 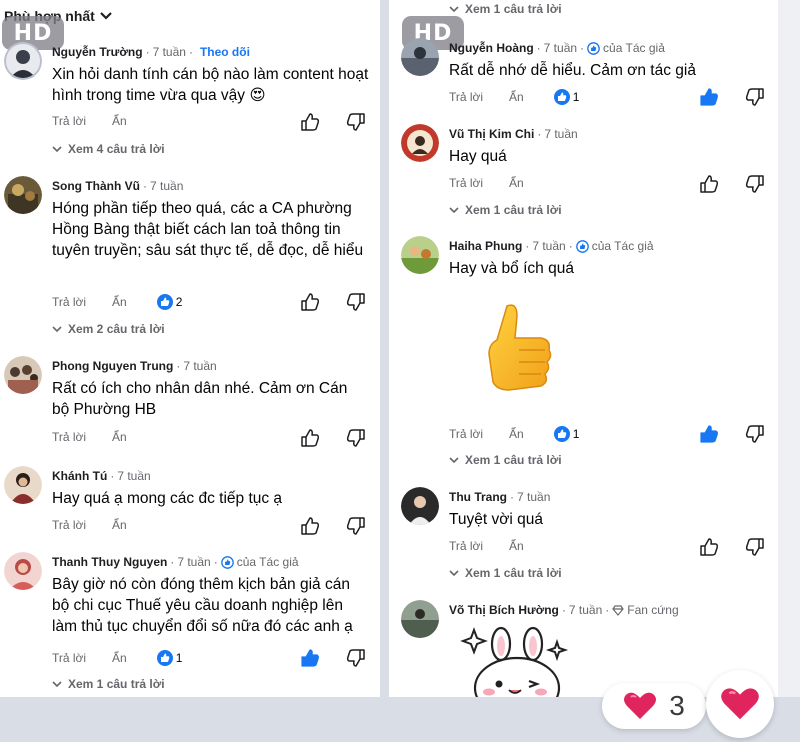 I want to click on comment-actions: Trả lời Ẩn, so click(x=89, y=121).